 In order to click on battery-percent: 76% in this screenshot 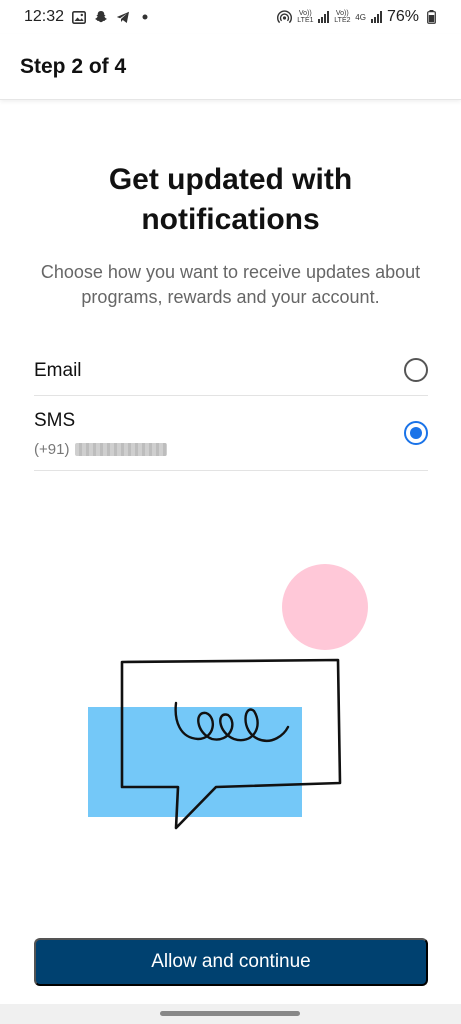, I will do `click(402, 16)`.